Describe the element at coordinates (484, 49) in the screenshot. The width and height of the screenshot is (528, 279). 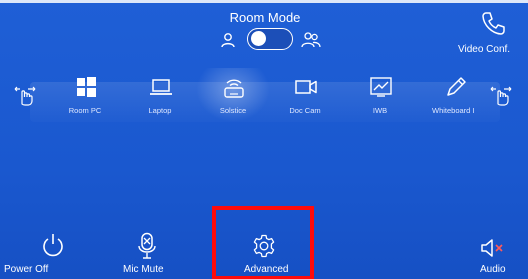
I see `video-conf-label: Video Conf.` at that location.